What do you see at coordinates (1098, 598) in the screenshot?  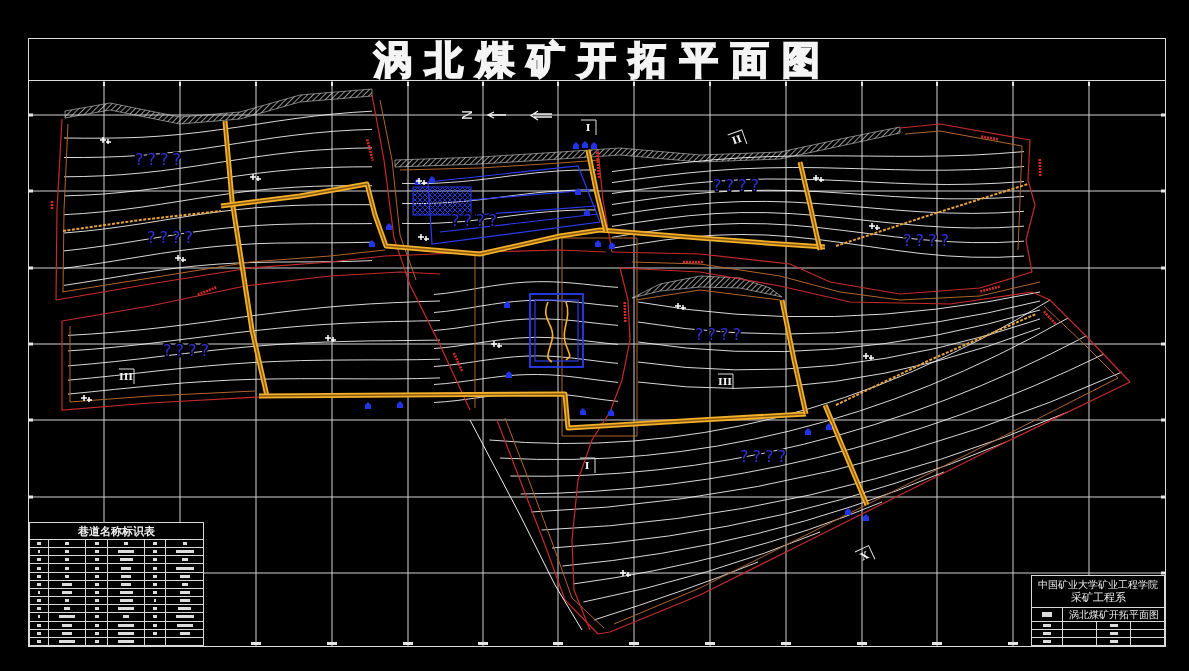 I see `department-name: 采矿工程系` at bounding box center [1098, 598].